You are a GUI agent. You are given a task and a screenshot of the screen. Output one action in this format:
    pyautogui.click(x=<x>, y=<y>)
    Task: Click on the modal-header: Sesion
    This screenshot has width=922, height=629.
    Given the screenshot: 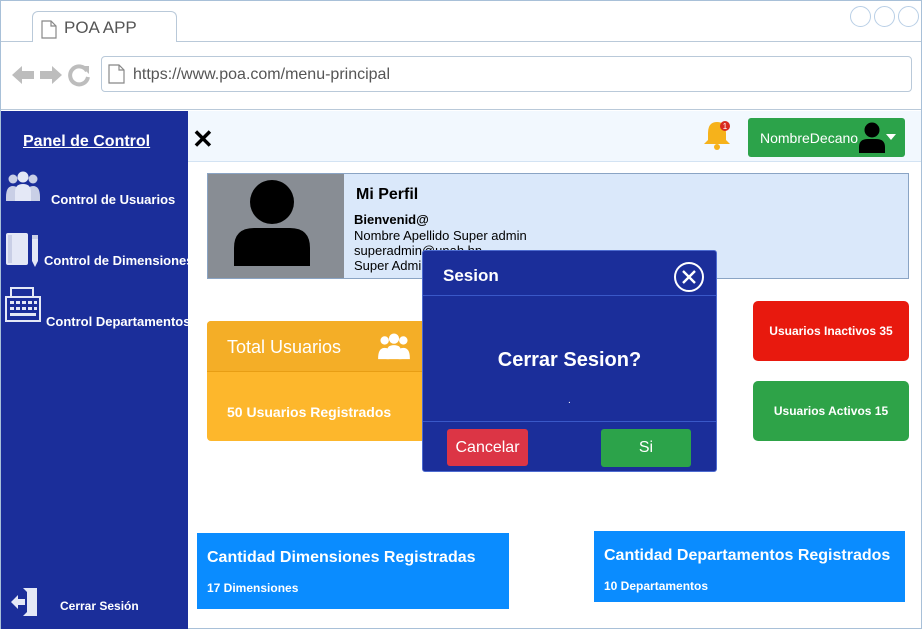 What is the action you would take?
    pyautogui.click(x=569, y=273)
    